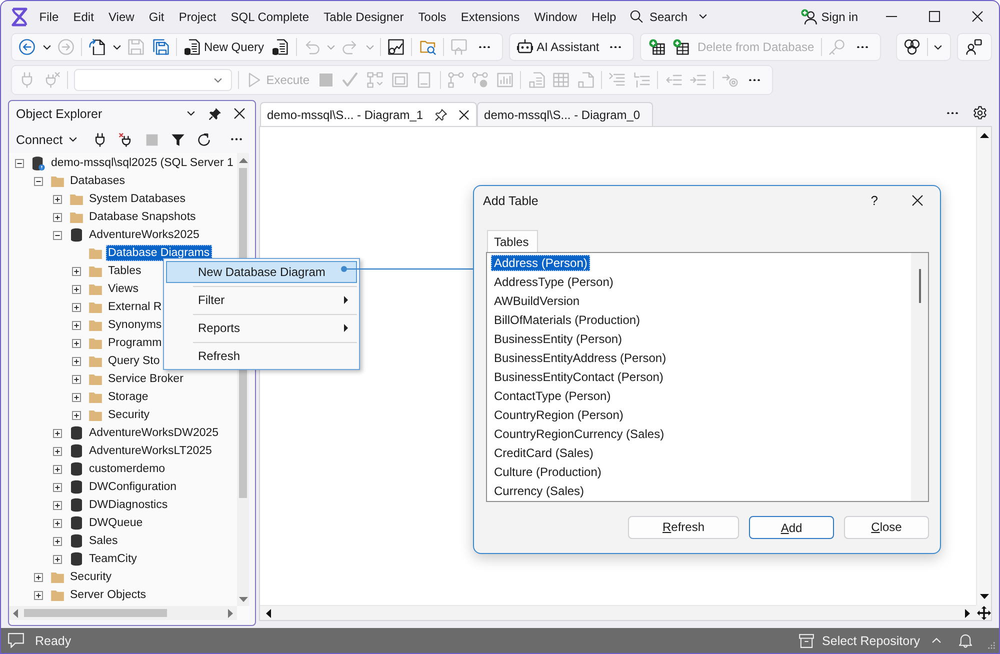  I want to click on panel-title: Object Explorer, so click(59, 113).